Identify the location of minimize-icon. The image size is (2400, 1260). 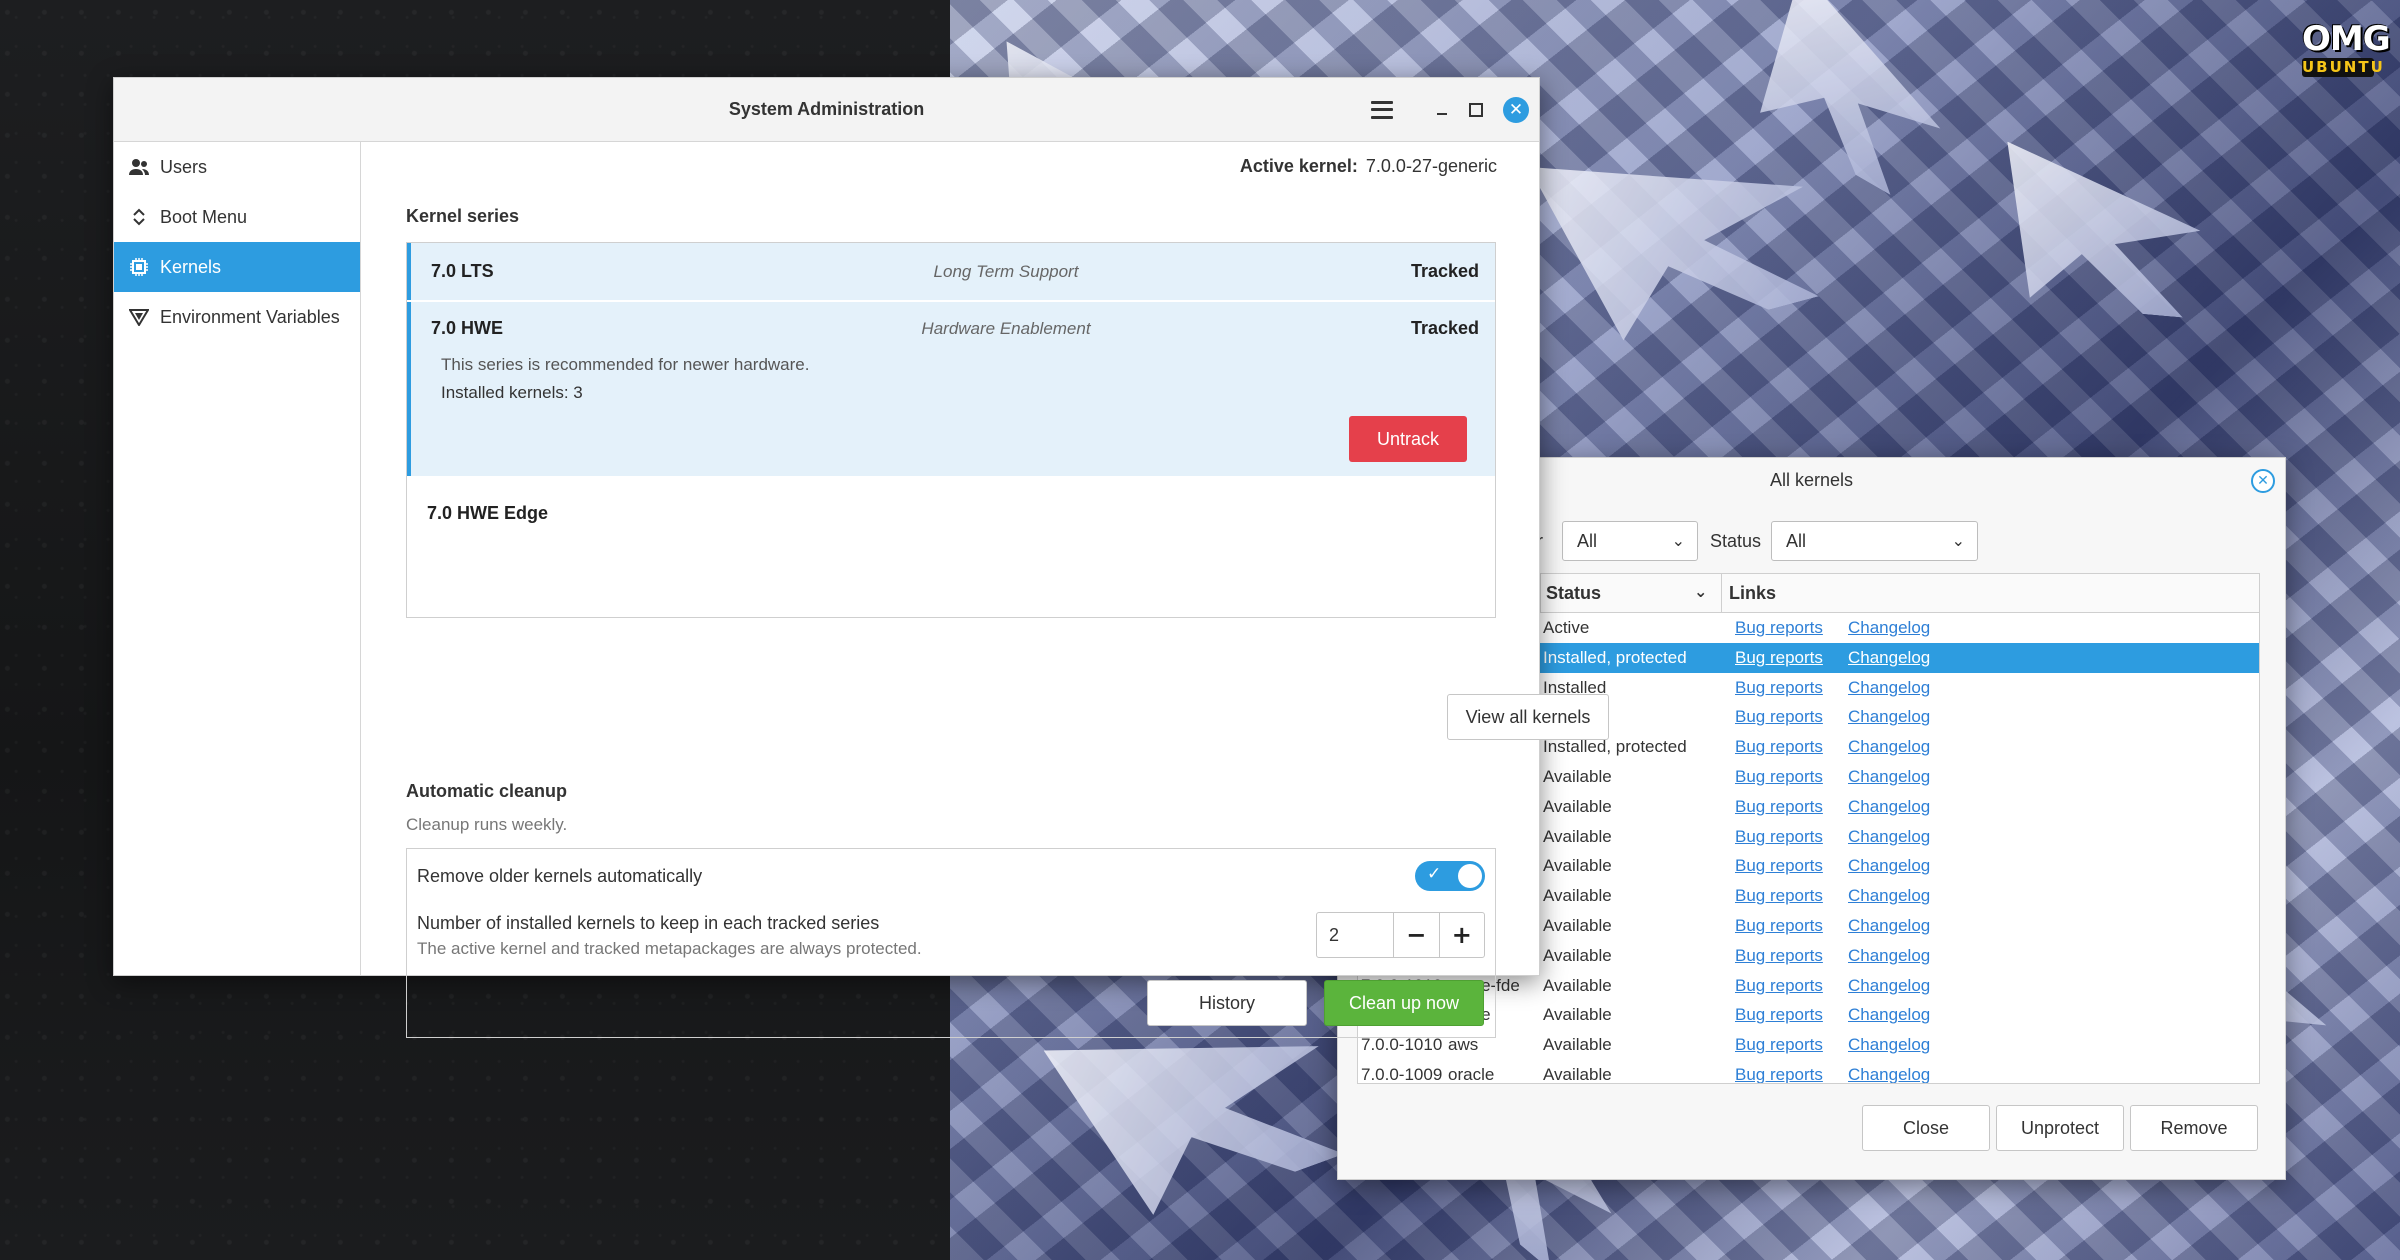
(1442, 110).